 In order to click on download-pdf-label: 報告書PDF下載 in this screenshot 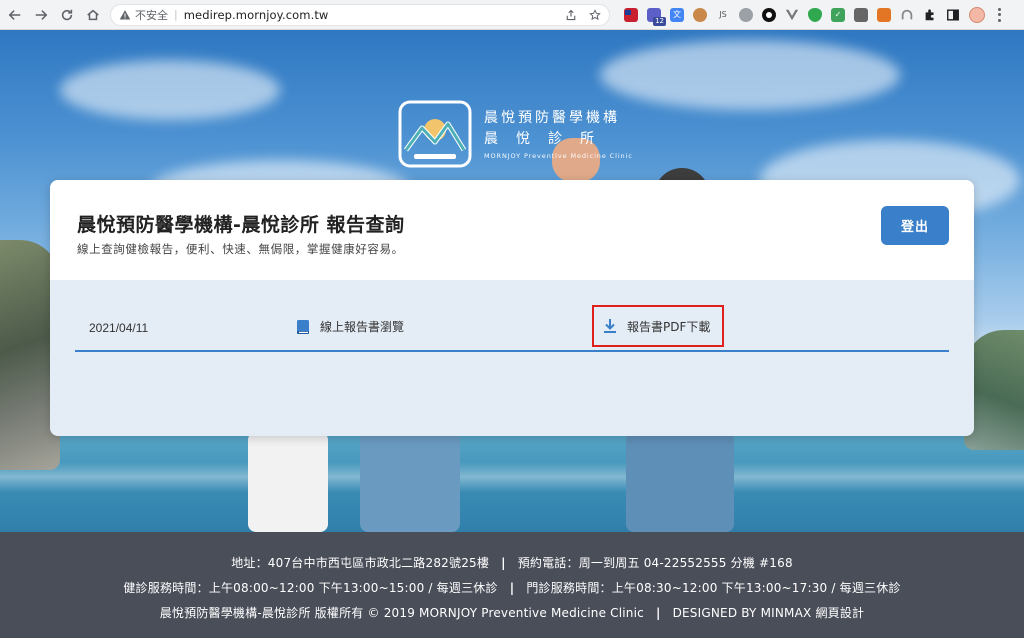, I will do `click(669, 326)`.